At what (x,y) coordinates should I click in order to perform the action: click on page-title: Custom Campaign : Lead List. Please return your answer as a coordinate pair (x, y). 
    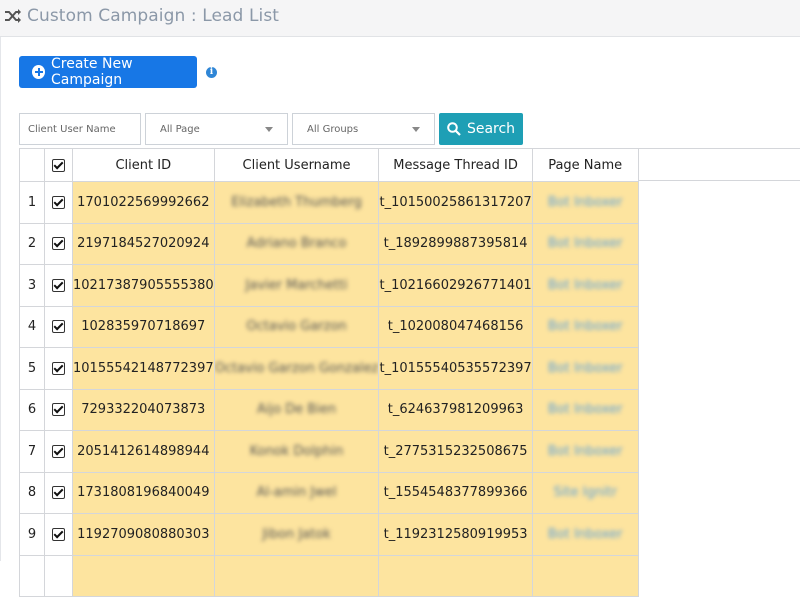
    Looking at the image, I should click on (153, 16).